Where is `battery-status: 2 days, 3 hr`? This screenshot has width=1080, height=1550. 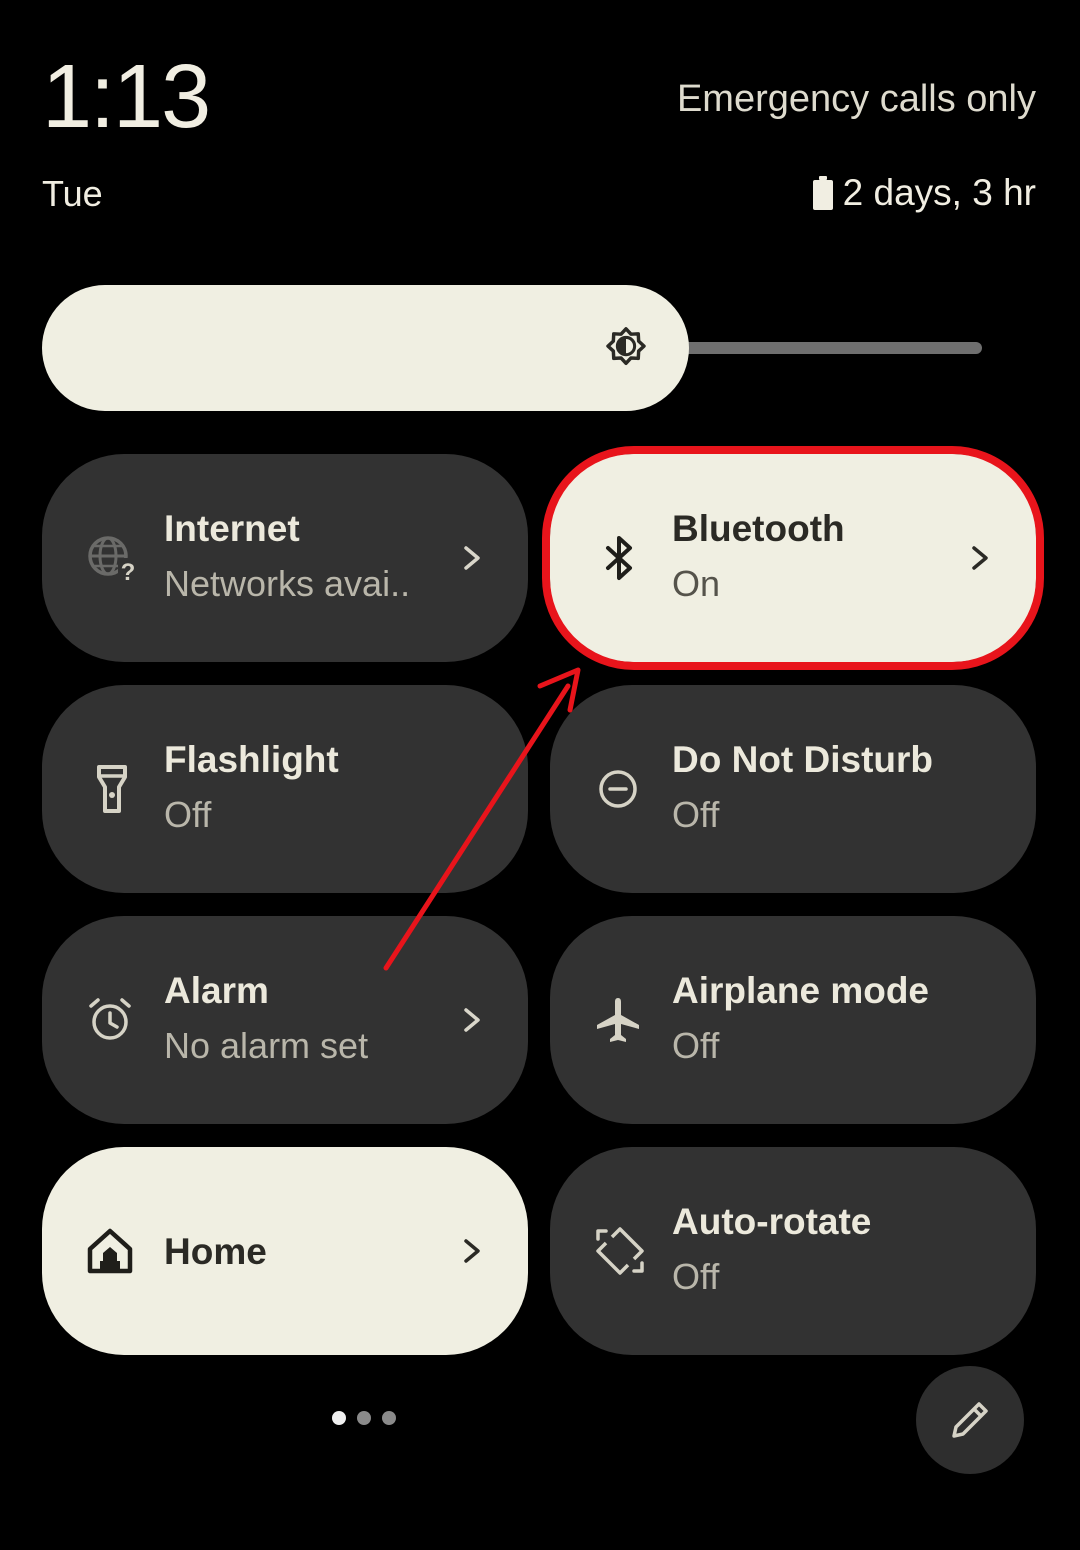 battery-status: 2 days, 3 hr is located at coordinates (924, 192).